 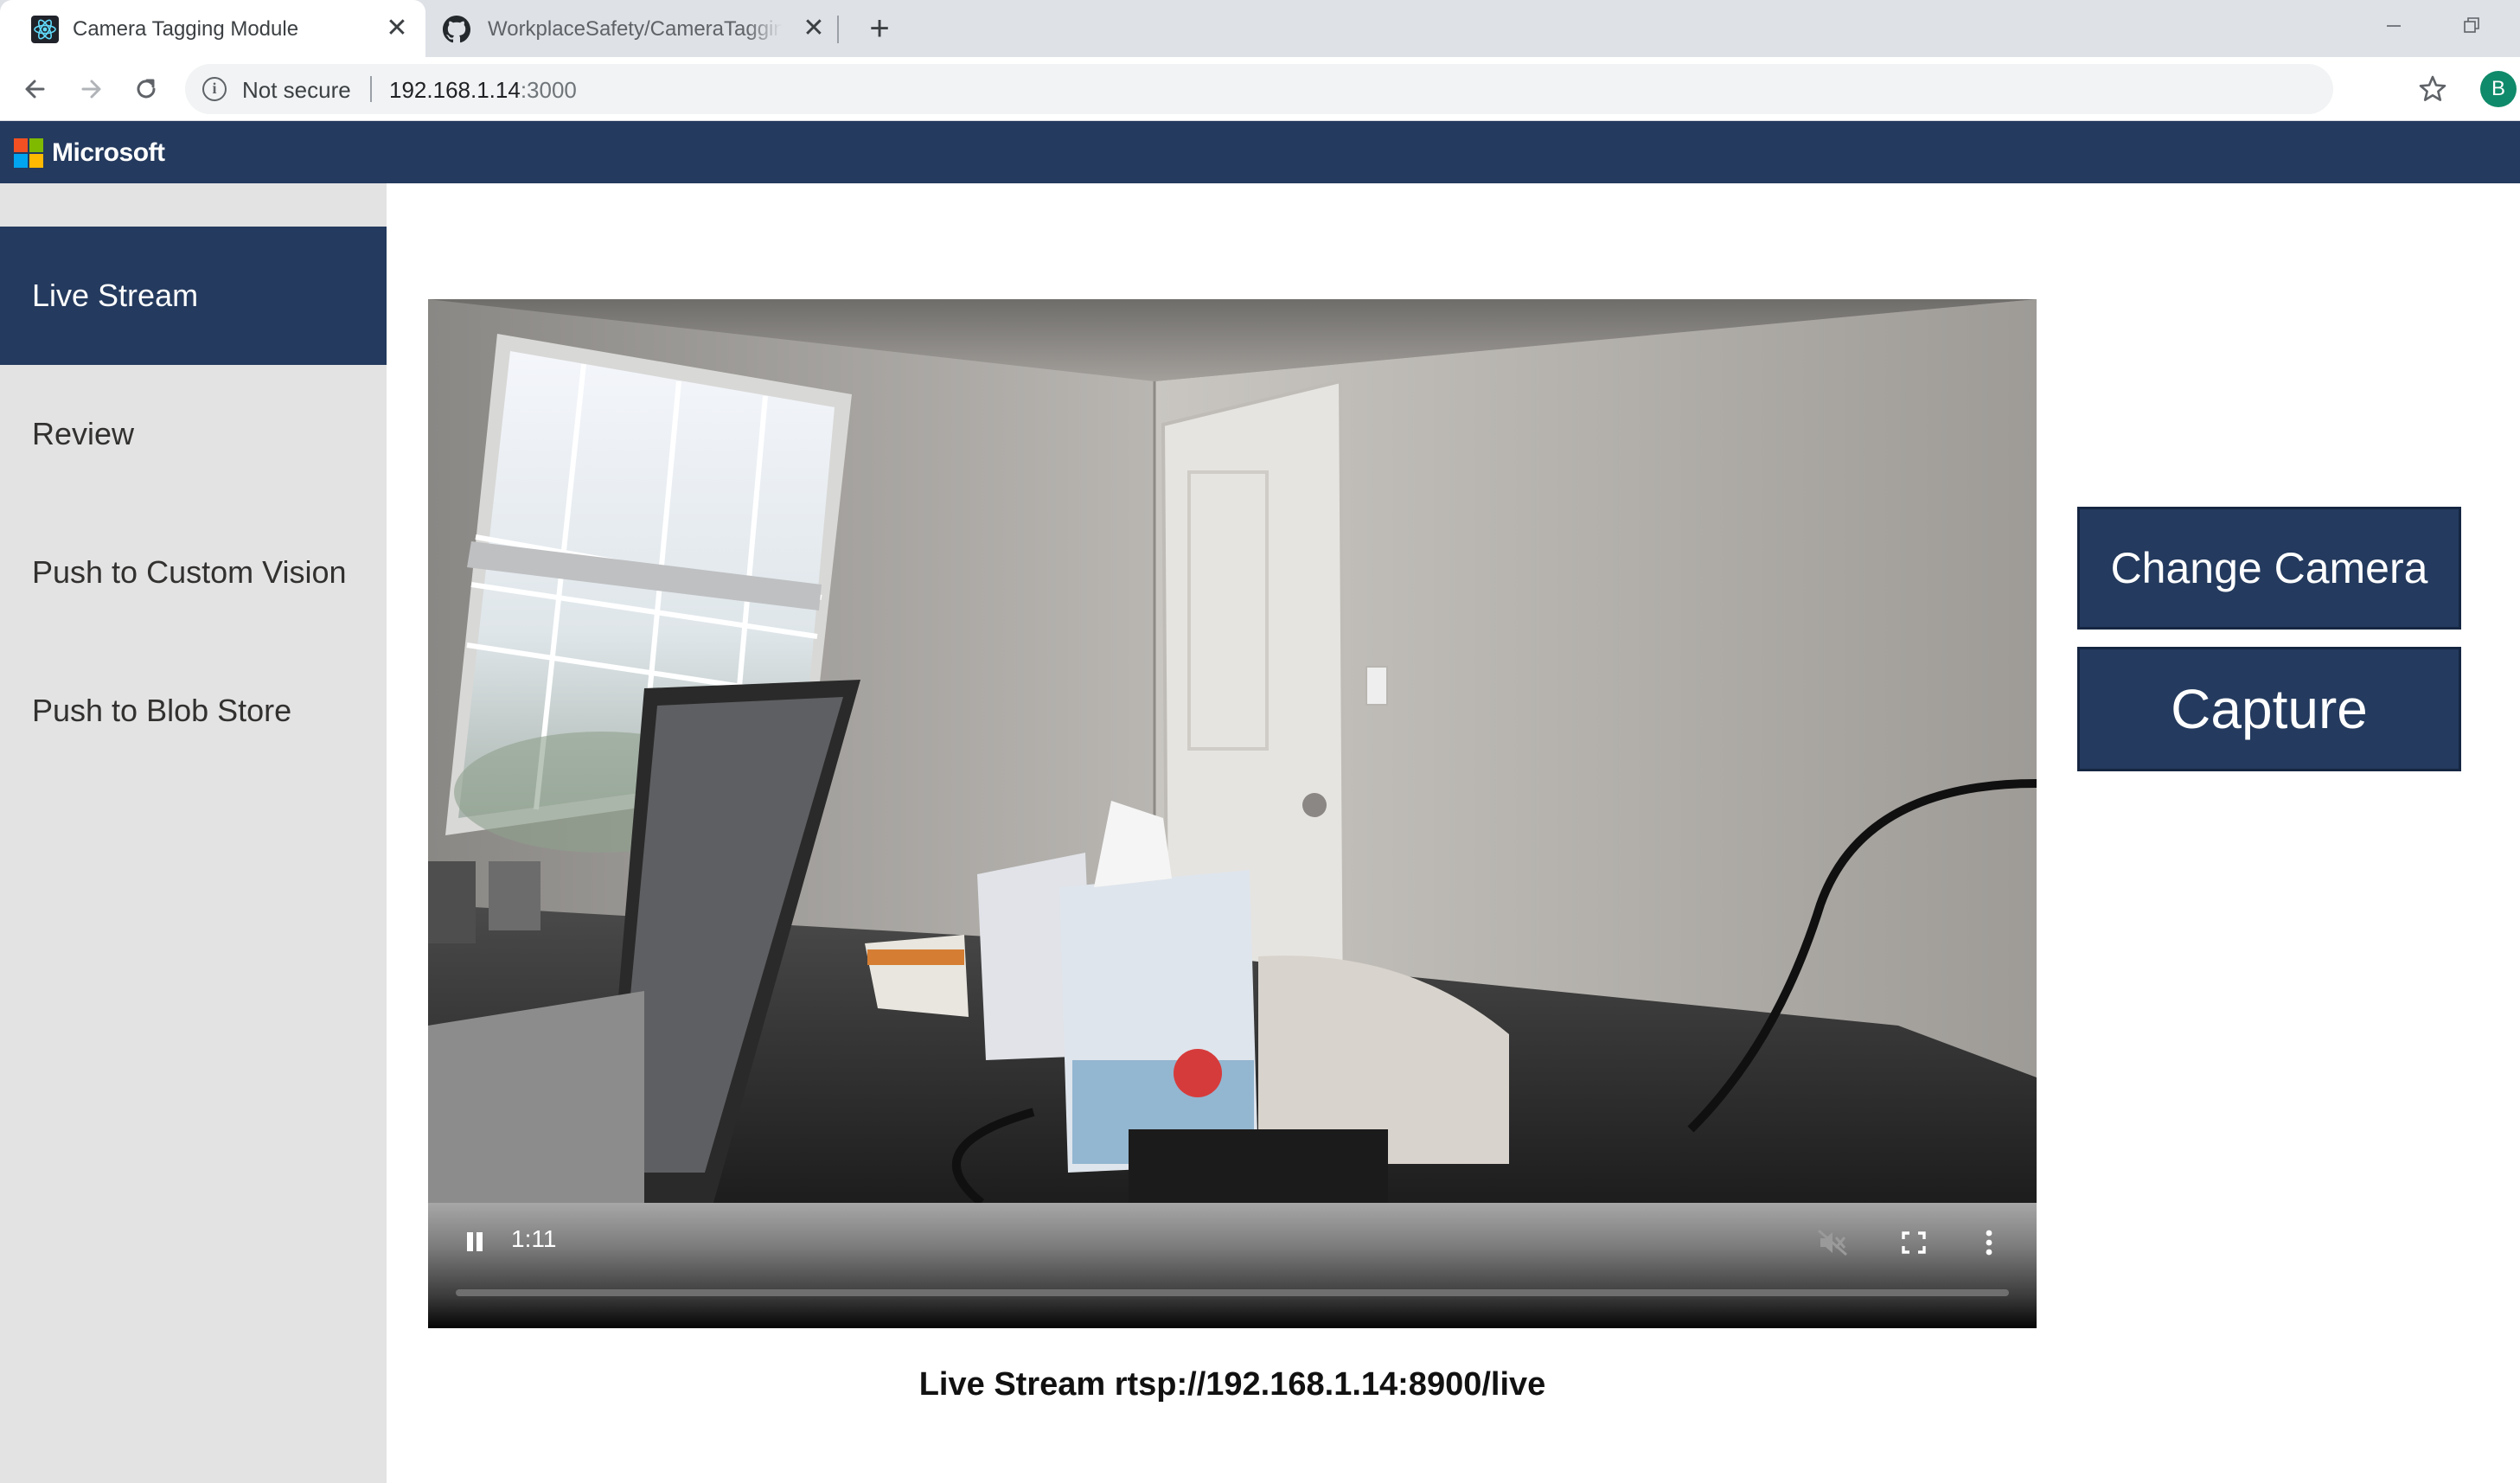 I want to click on logo-square-green, so click(x=36, y=145).